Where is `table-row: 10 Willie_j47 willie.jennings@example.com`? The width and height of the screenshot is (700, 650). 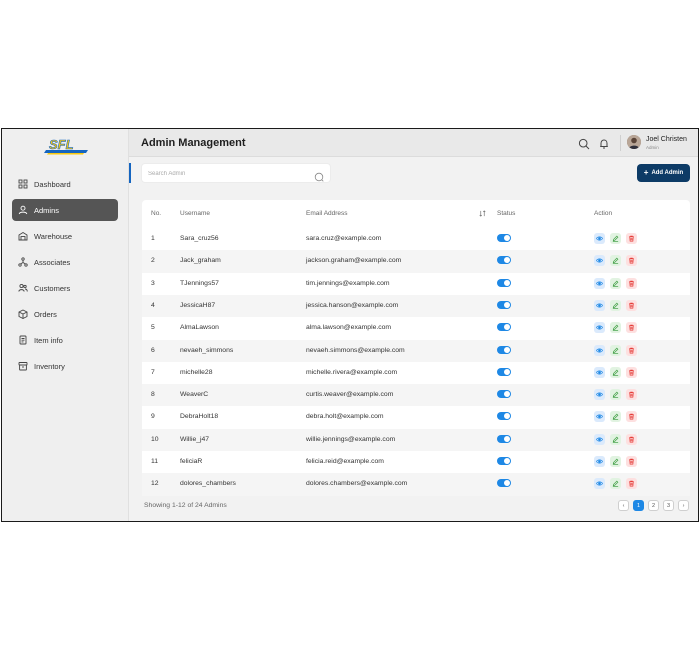
table-row: 10 Willie_j47 willie.jennings@example.com is located at coordinates (416, 439).